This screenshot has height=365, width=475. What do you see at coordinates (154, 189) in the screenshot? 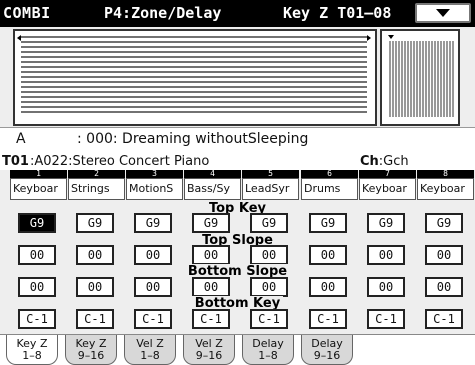
I see `timbre-program-cell: MotionS` at bounding box center [154, 189].